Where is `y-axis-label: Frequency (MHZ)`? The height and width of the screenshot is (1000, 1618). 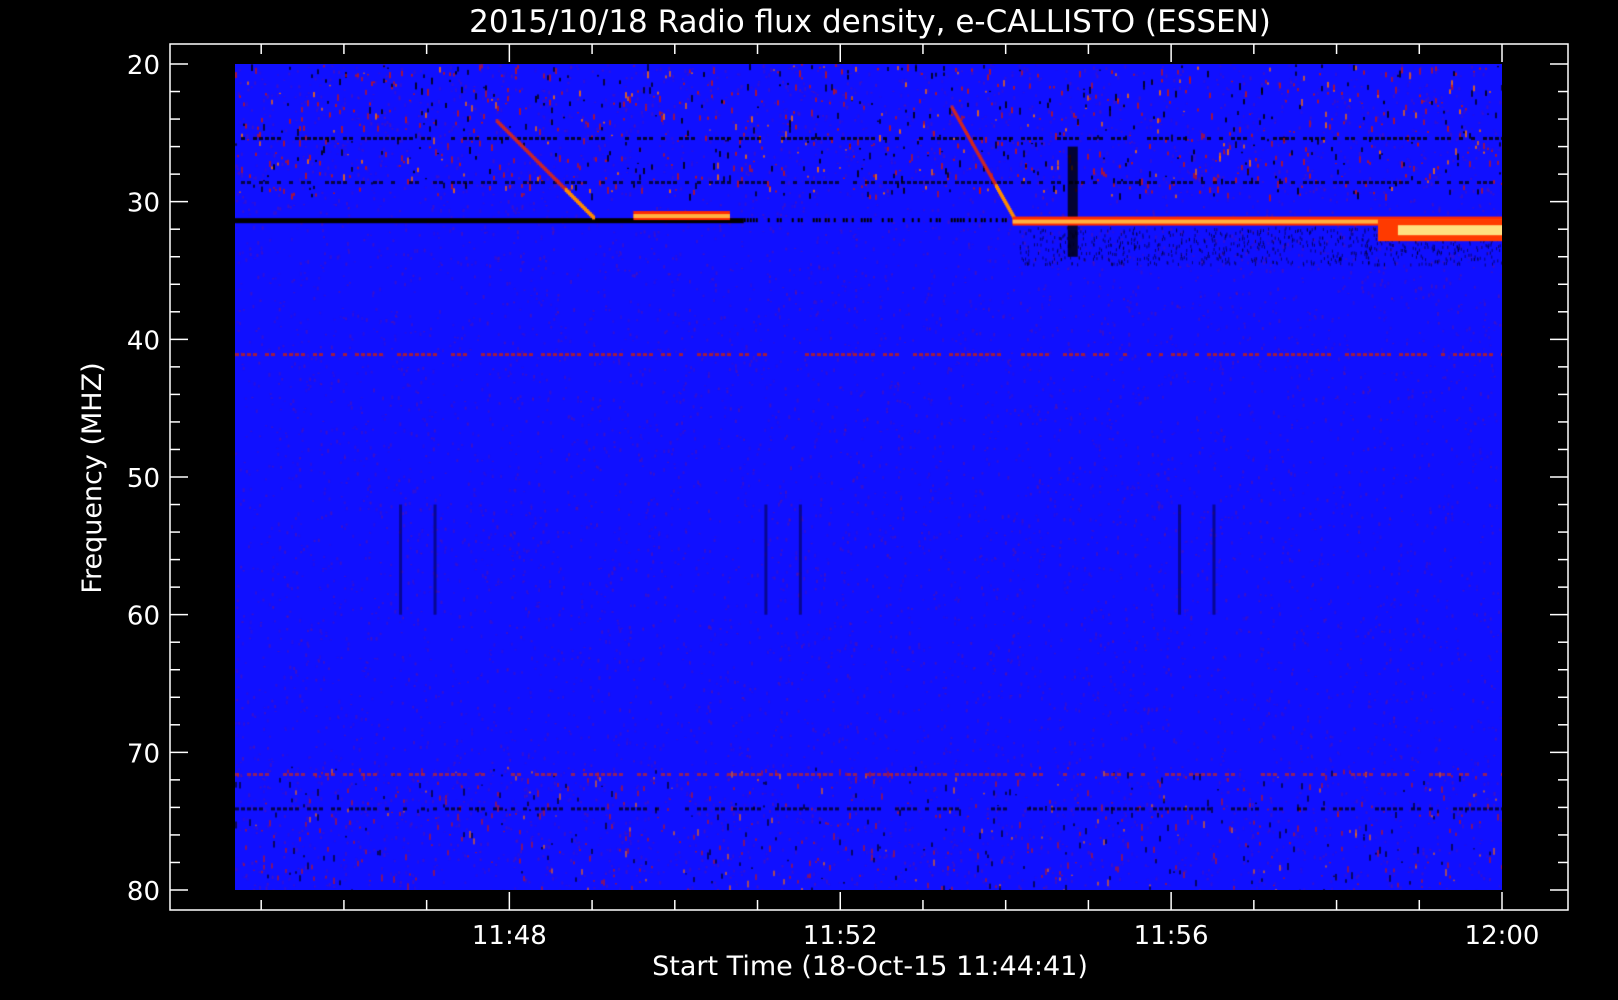
y-axis-label: Frequency (MHZ) is located at coordinates (92, 477).